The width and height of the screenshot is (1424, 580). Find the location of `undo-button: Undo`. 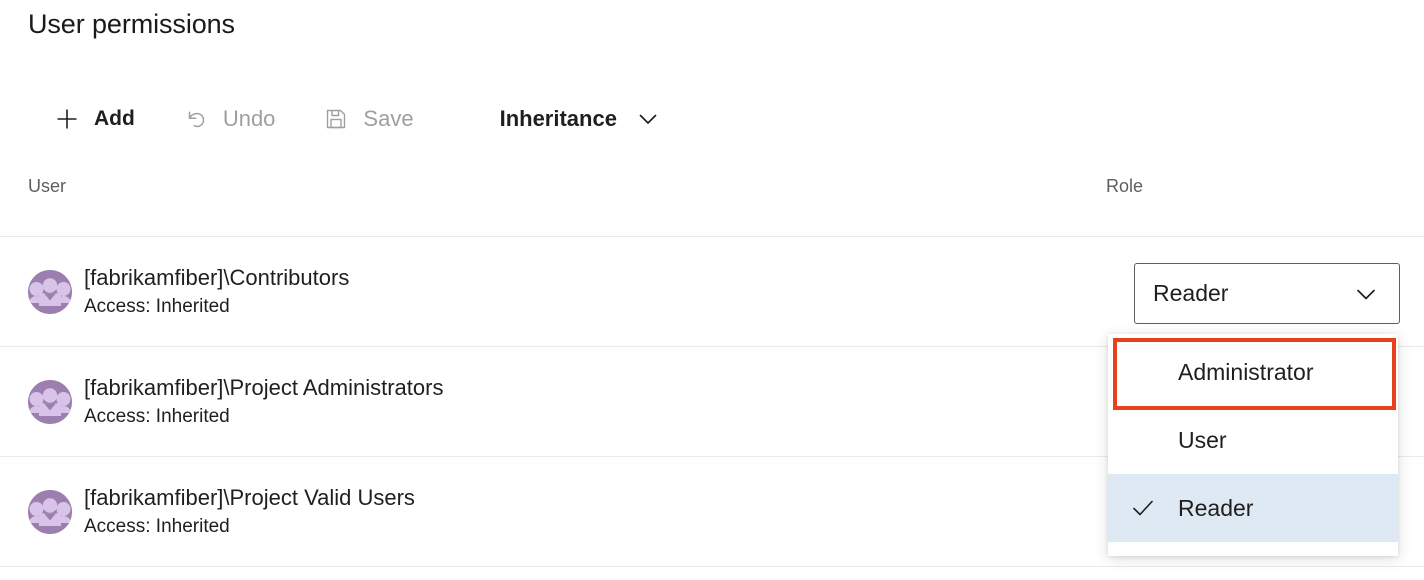

undo-button: Undo is located at coordinates (229, 119).